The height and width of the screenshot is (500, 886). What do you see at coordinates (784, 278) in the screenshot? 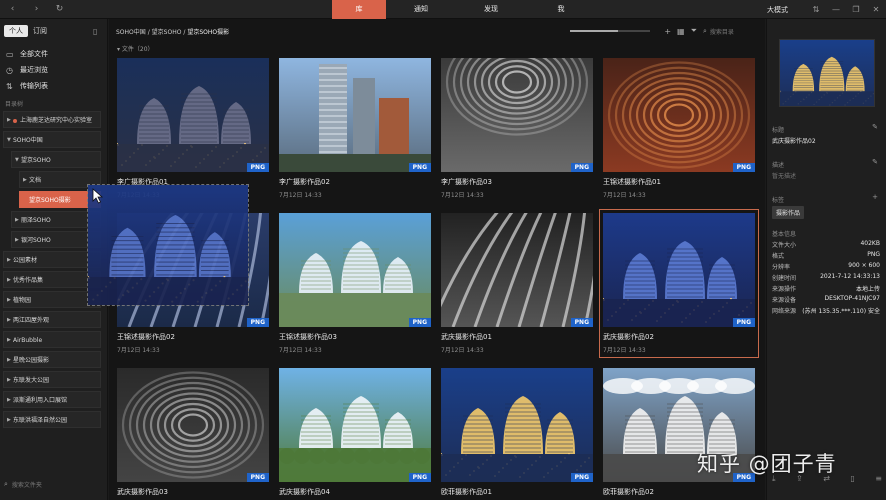
I see `info-key: 创建时间` at bounding box center [784, 278].